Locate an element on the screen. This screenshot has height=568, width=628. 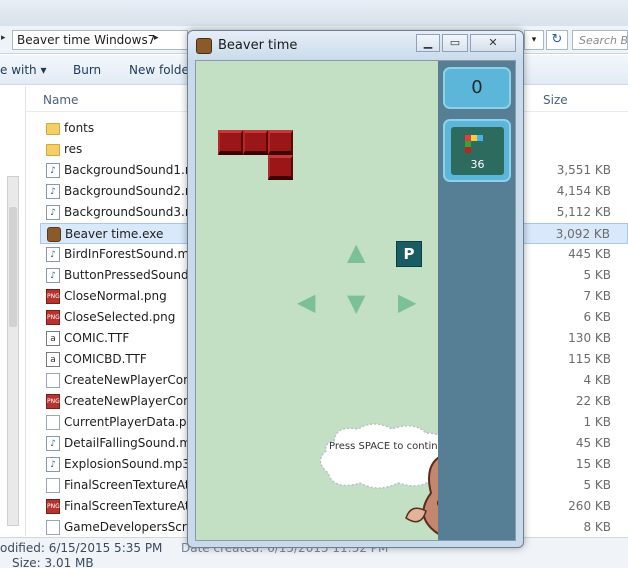
file-size: 45 KB is located at coordinates (593, 443).